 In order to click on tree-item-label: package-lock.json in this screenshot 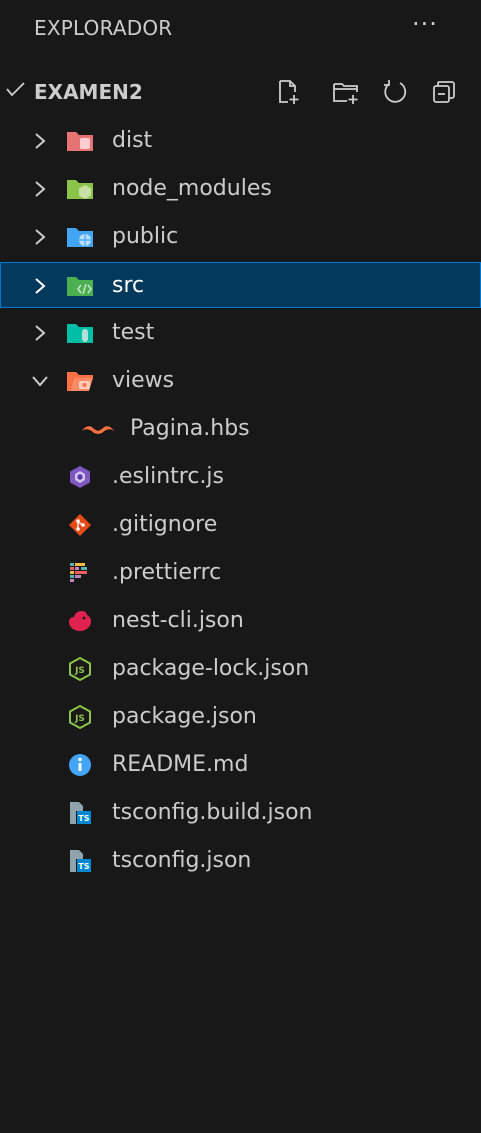, I will do `click(211, 668)`.